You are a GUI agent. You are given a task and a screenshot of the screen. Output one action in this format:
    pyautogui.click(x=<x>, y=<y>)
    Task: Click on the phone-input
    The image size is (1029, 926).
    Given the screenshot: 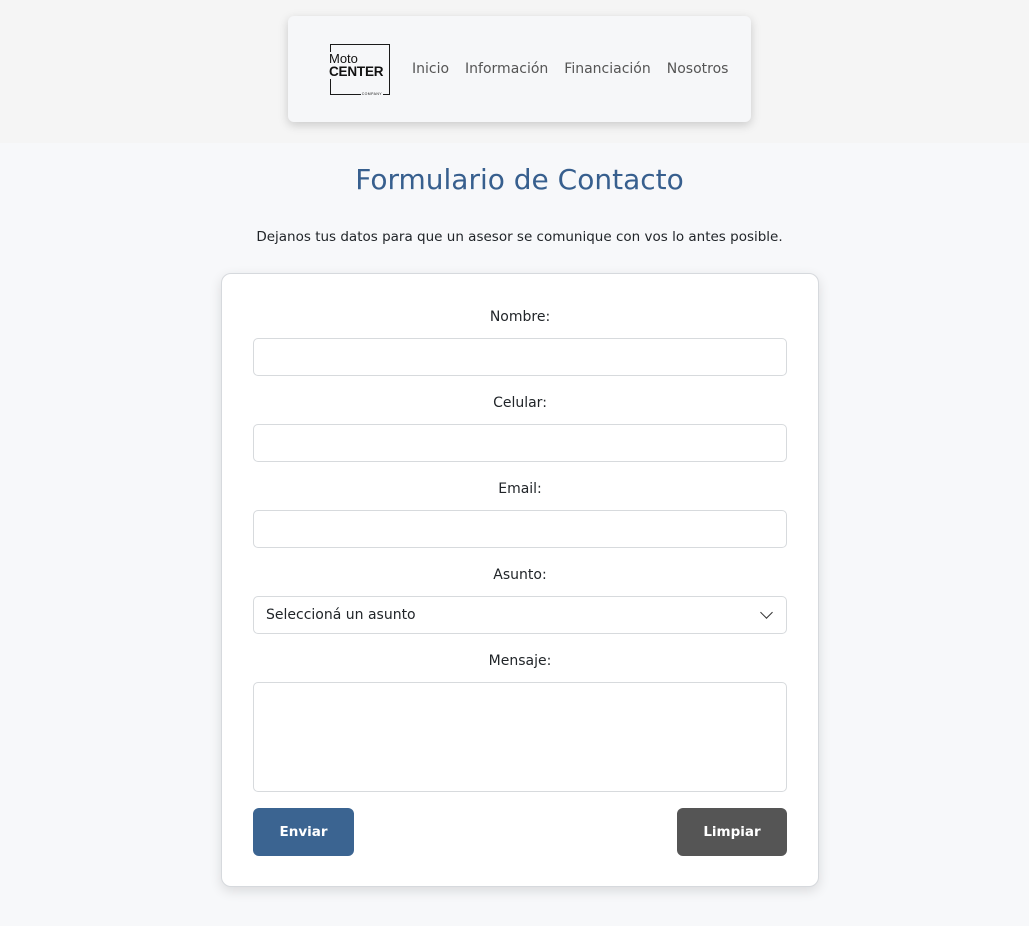 What is the action you would take?
    pyautogui.click(x=520, y=443)
    